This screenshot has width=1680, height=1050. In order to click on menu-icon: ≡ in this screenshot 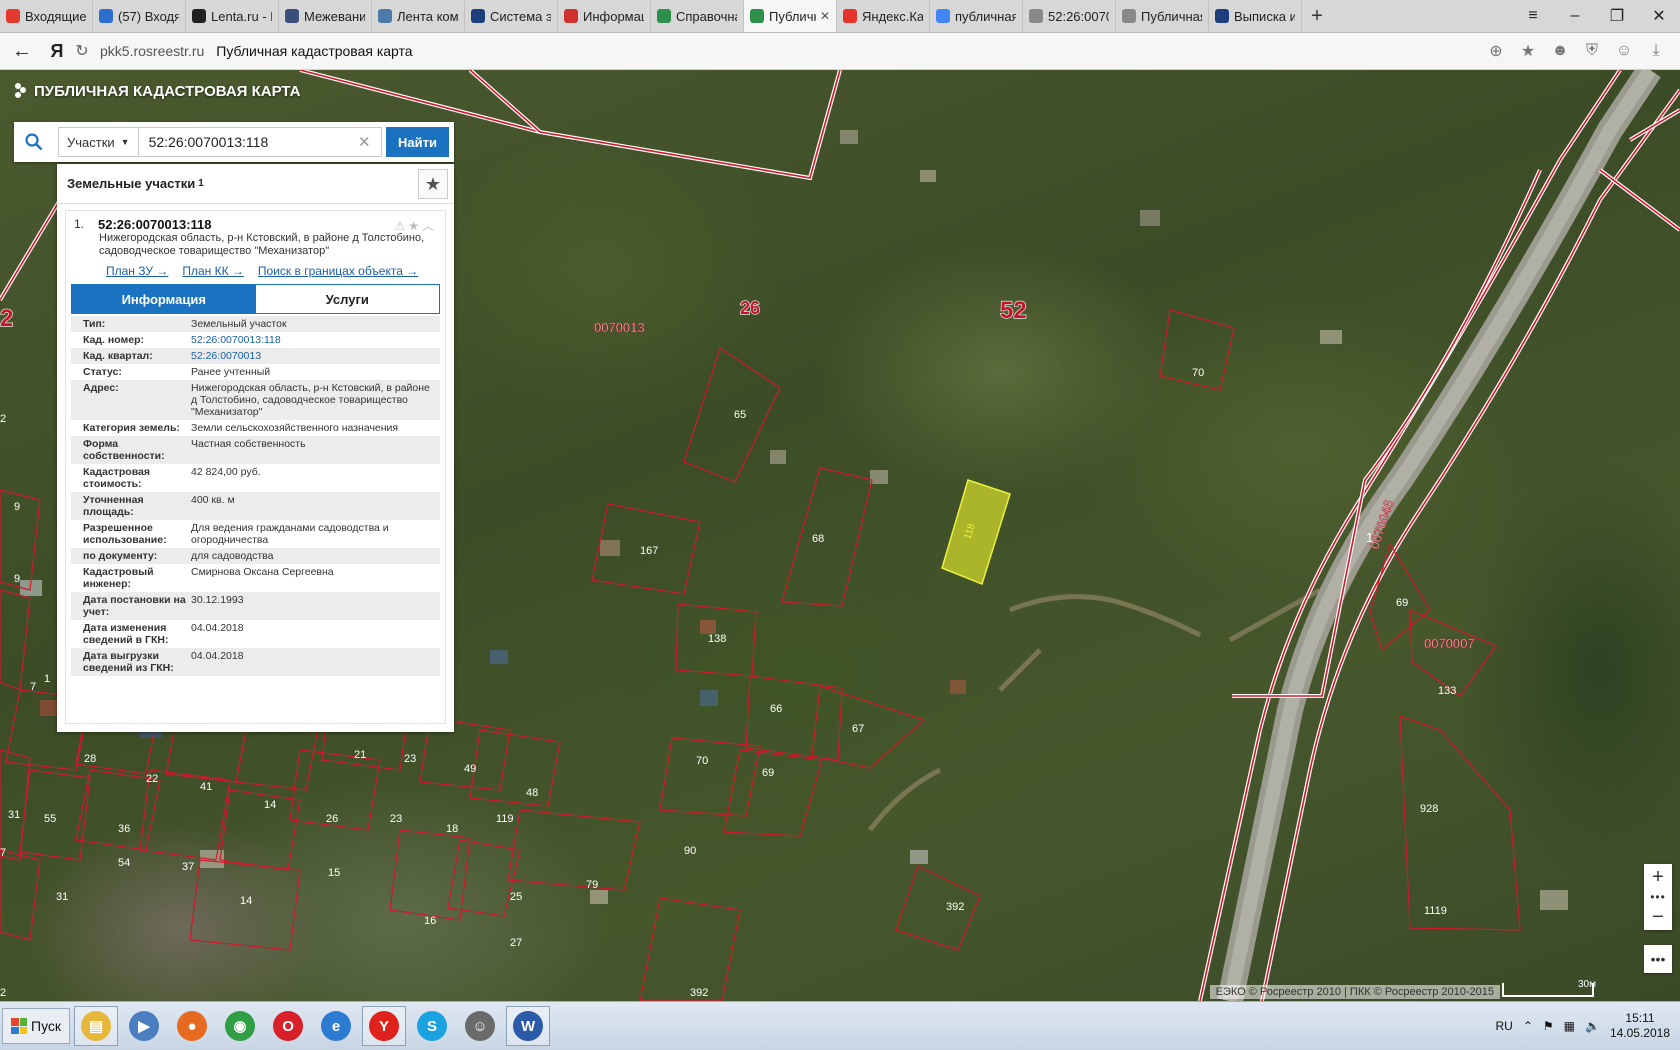, I will do `click(1533, 16)`.